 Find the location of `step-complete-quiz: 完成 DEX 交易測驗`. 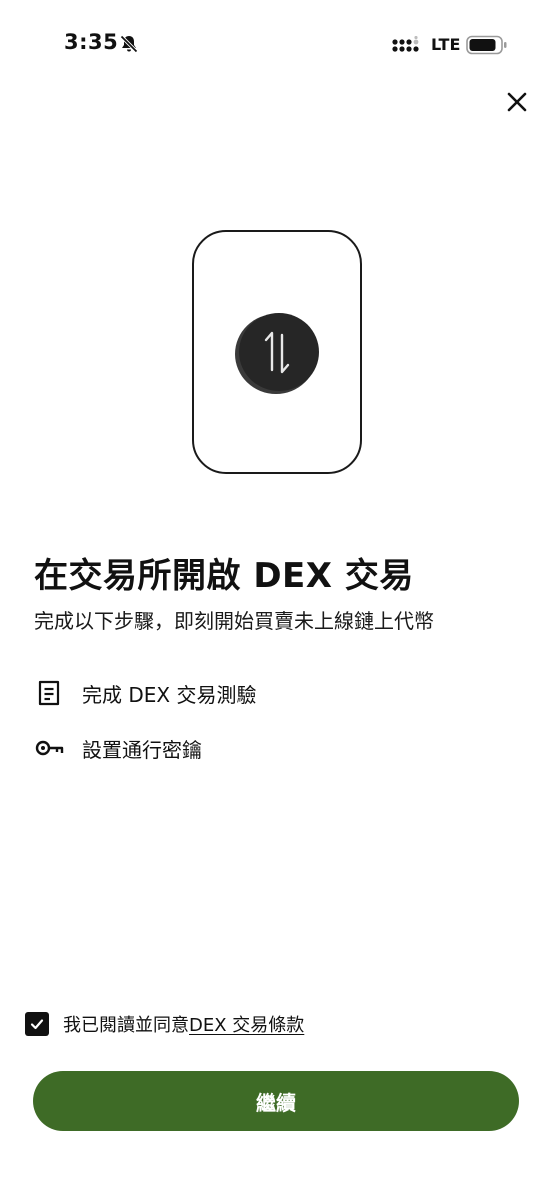

step-complete-quiz: 完成 DEX 交易測驗 is located at coordinates (145, 693).